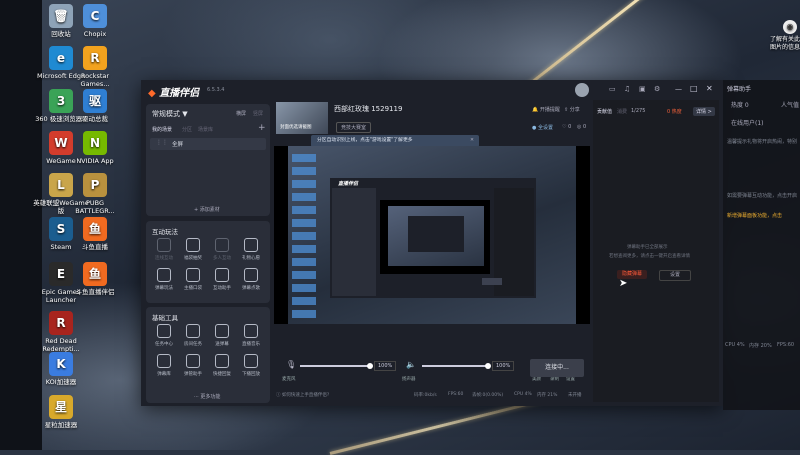 Image resolution: width=800 pixels, height=455 pixels. I want to click on tool-label: 弹幕点歌, so click(251, 288).